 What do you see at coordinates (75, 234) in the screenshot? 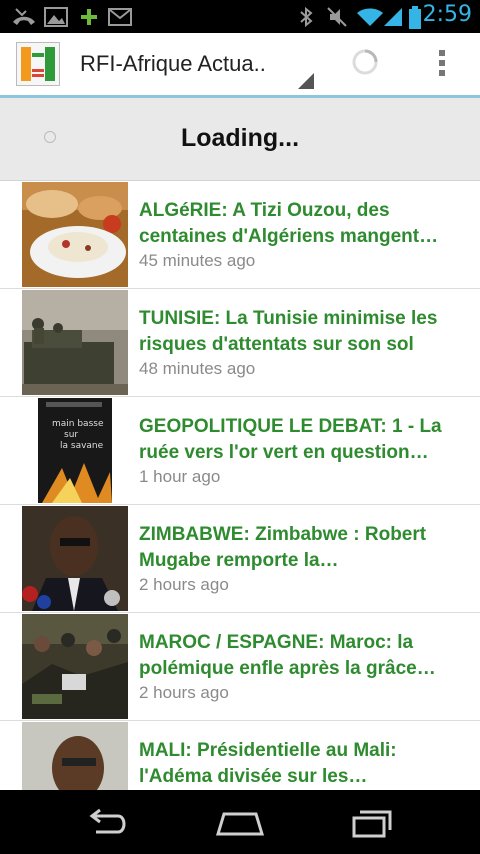
I see `food-photo` at bounding box center [75, 234].